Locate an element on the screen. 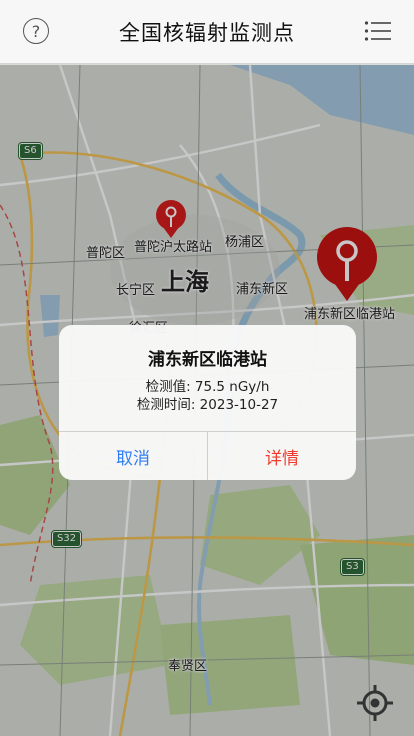 The width and height of the screenshot is (414, 736). page-title: 全国核辐射监测点 is located at coordinates (207, 32).